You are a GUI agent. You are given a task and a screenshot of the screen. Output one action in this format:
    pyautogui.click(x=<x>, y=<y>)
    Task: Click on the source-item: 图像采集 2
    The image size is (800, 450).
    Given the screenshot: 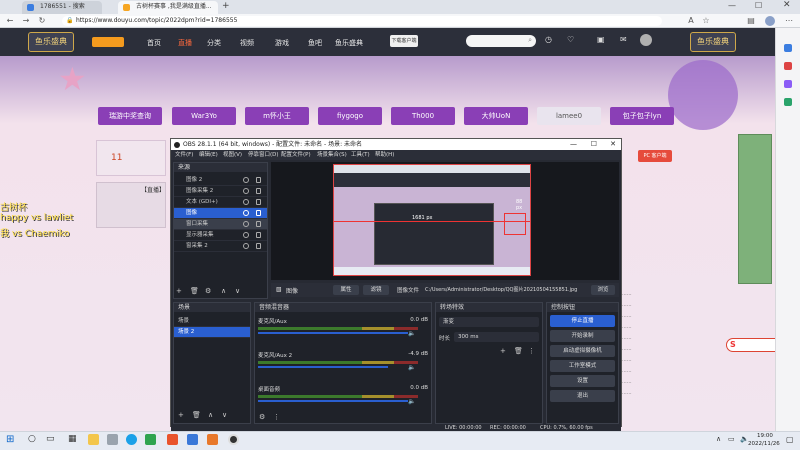 What is the action you would take?
    pyautogui.click(x=220, y=191)
    